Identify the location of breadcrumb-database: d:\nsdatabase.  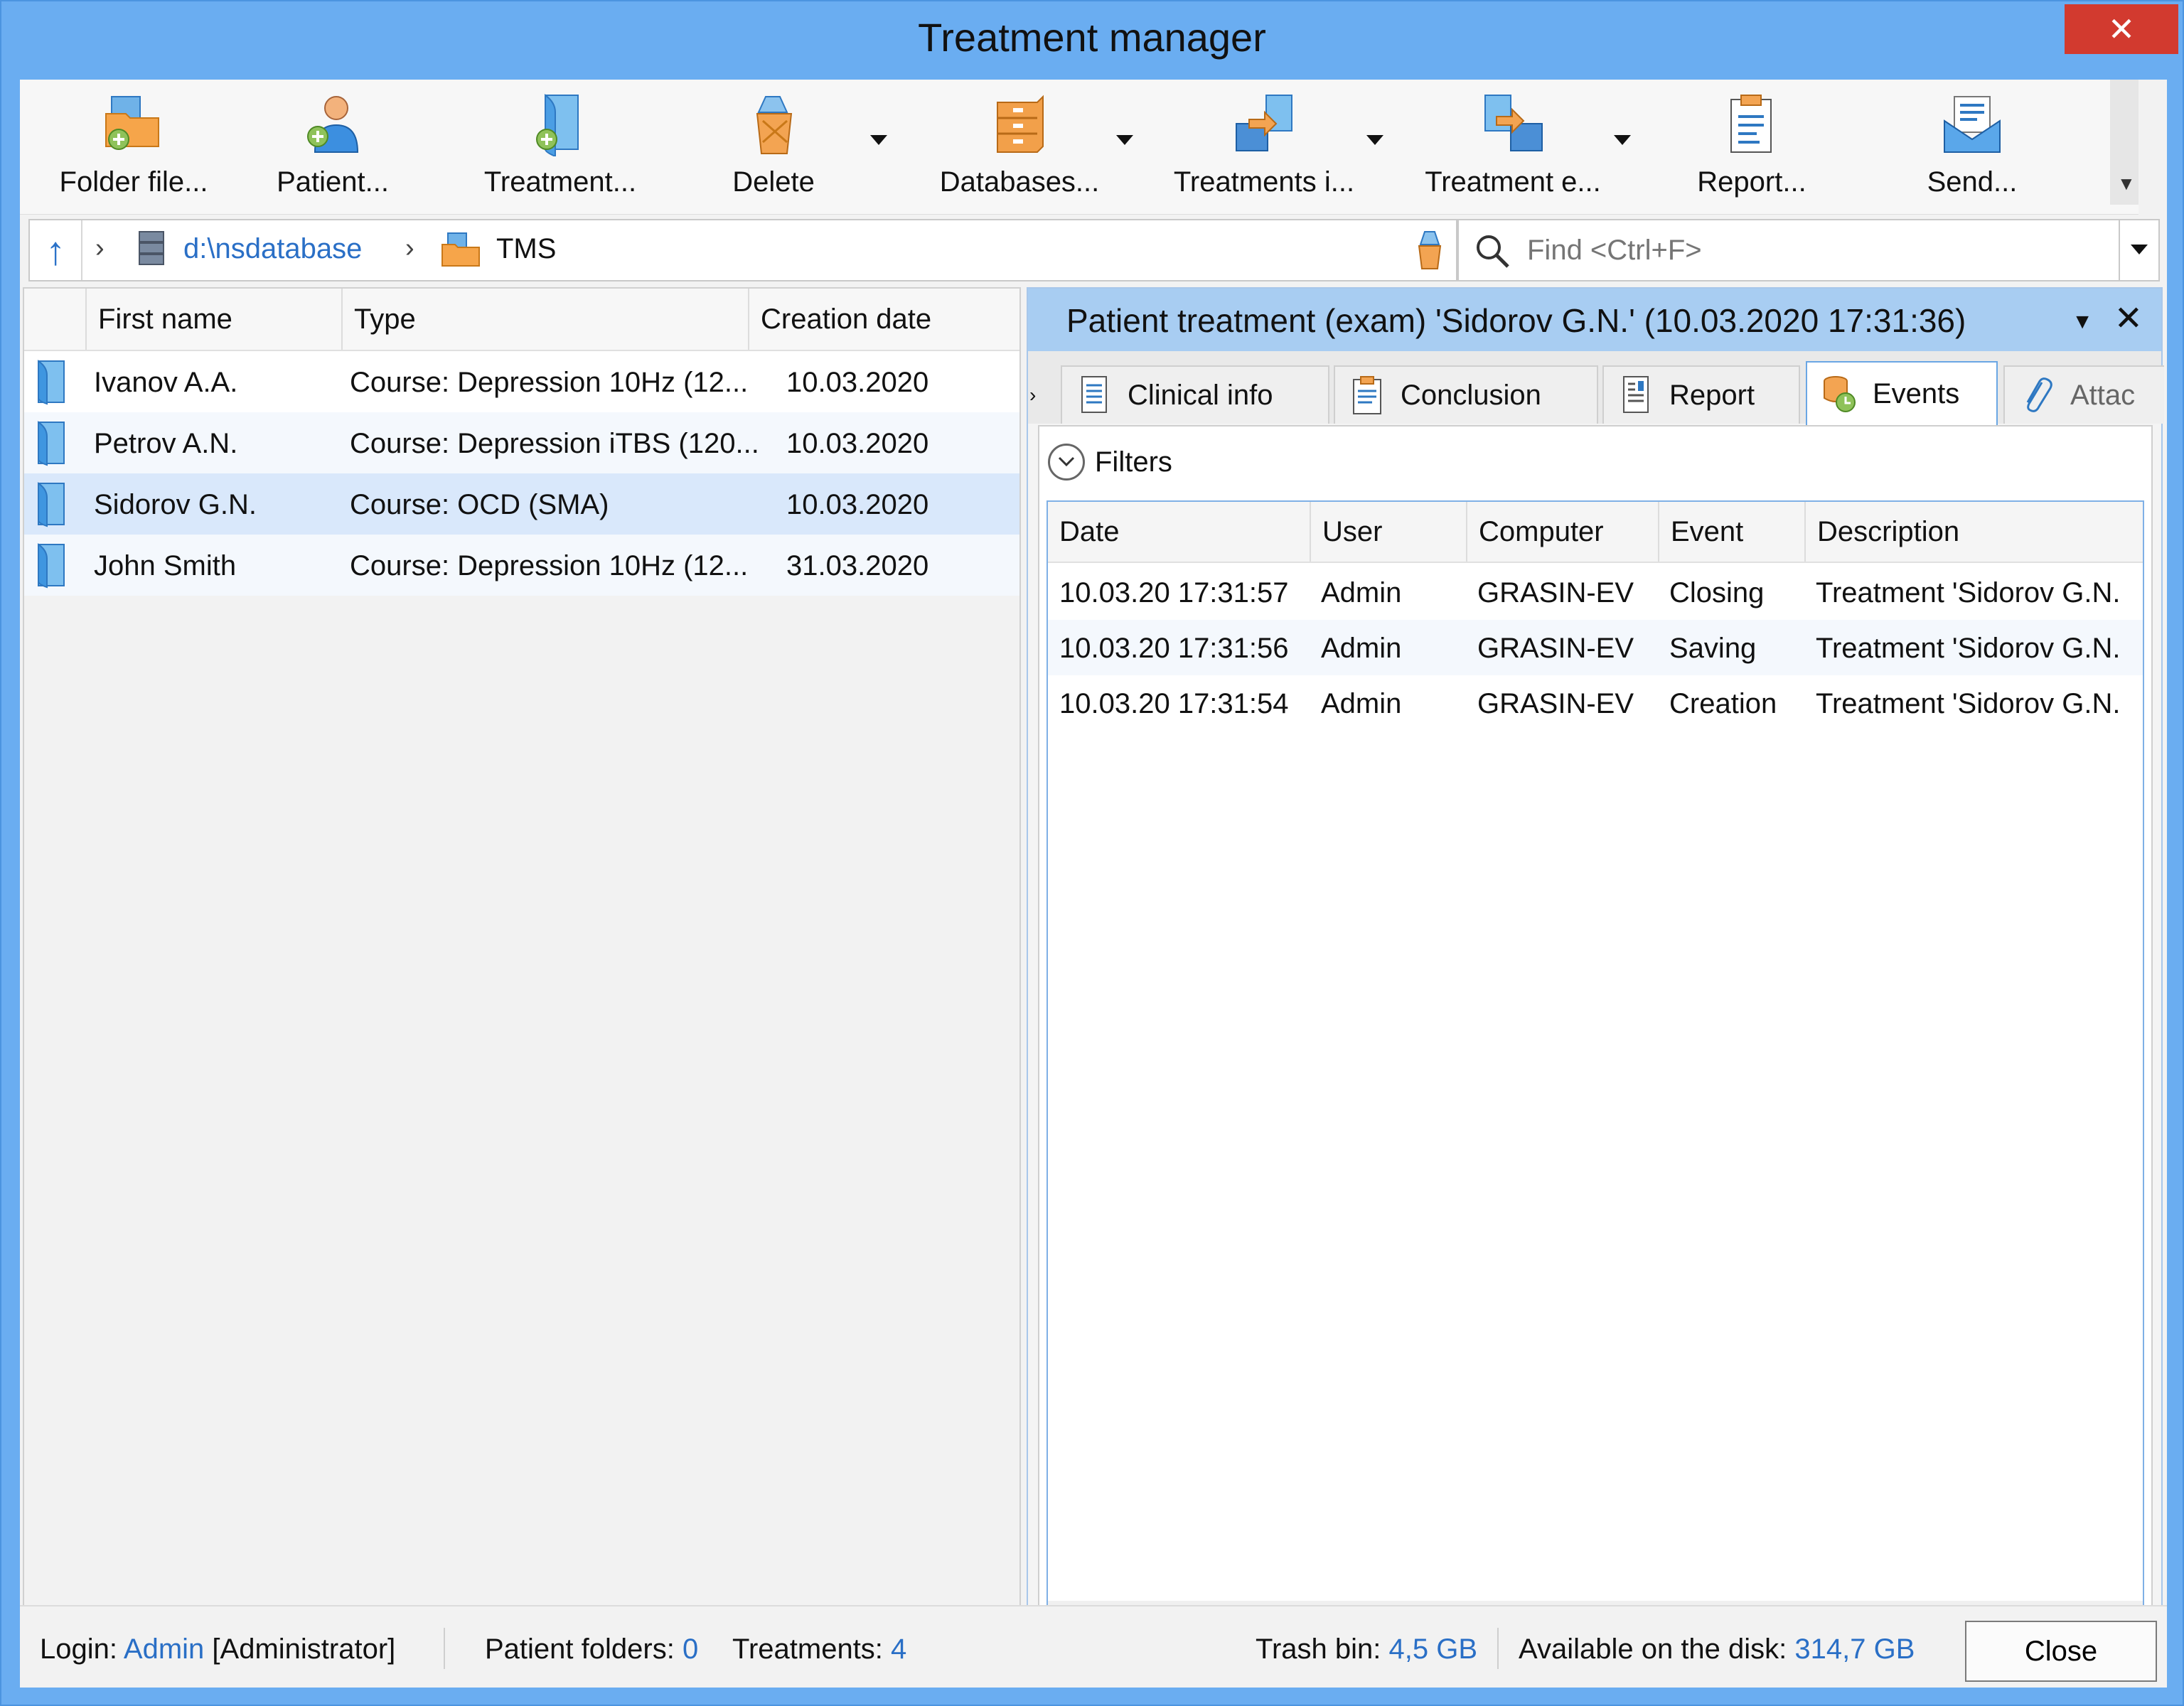
(272, 249).